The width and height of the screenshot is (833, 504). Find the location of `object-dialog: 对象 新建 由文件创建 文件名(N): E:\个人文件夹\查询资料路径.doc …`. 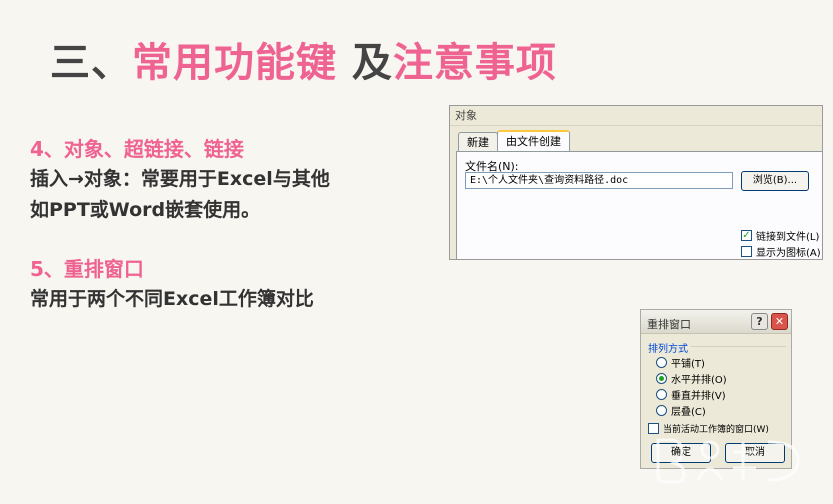

object-dialog: 对象 新建 由文件创建 文件名(N): E:\个人文件夹\查询资料路径.doc … is located at coordinates (636, 182).